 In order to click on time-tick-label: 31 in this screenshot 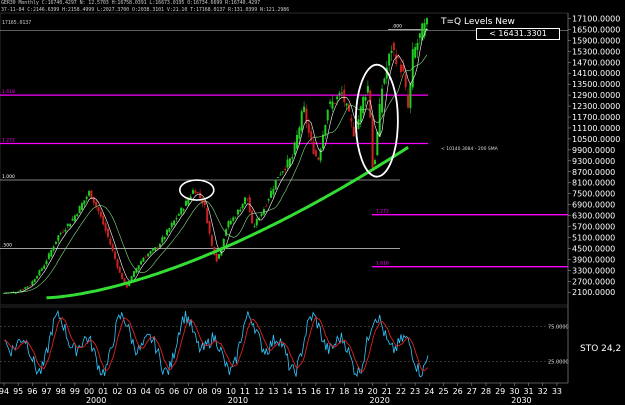, I will do `click(528, 391)`.